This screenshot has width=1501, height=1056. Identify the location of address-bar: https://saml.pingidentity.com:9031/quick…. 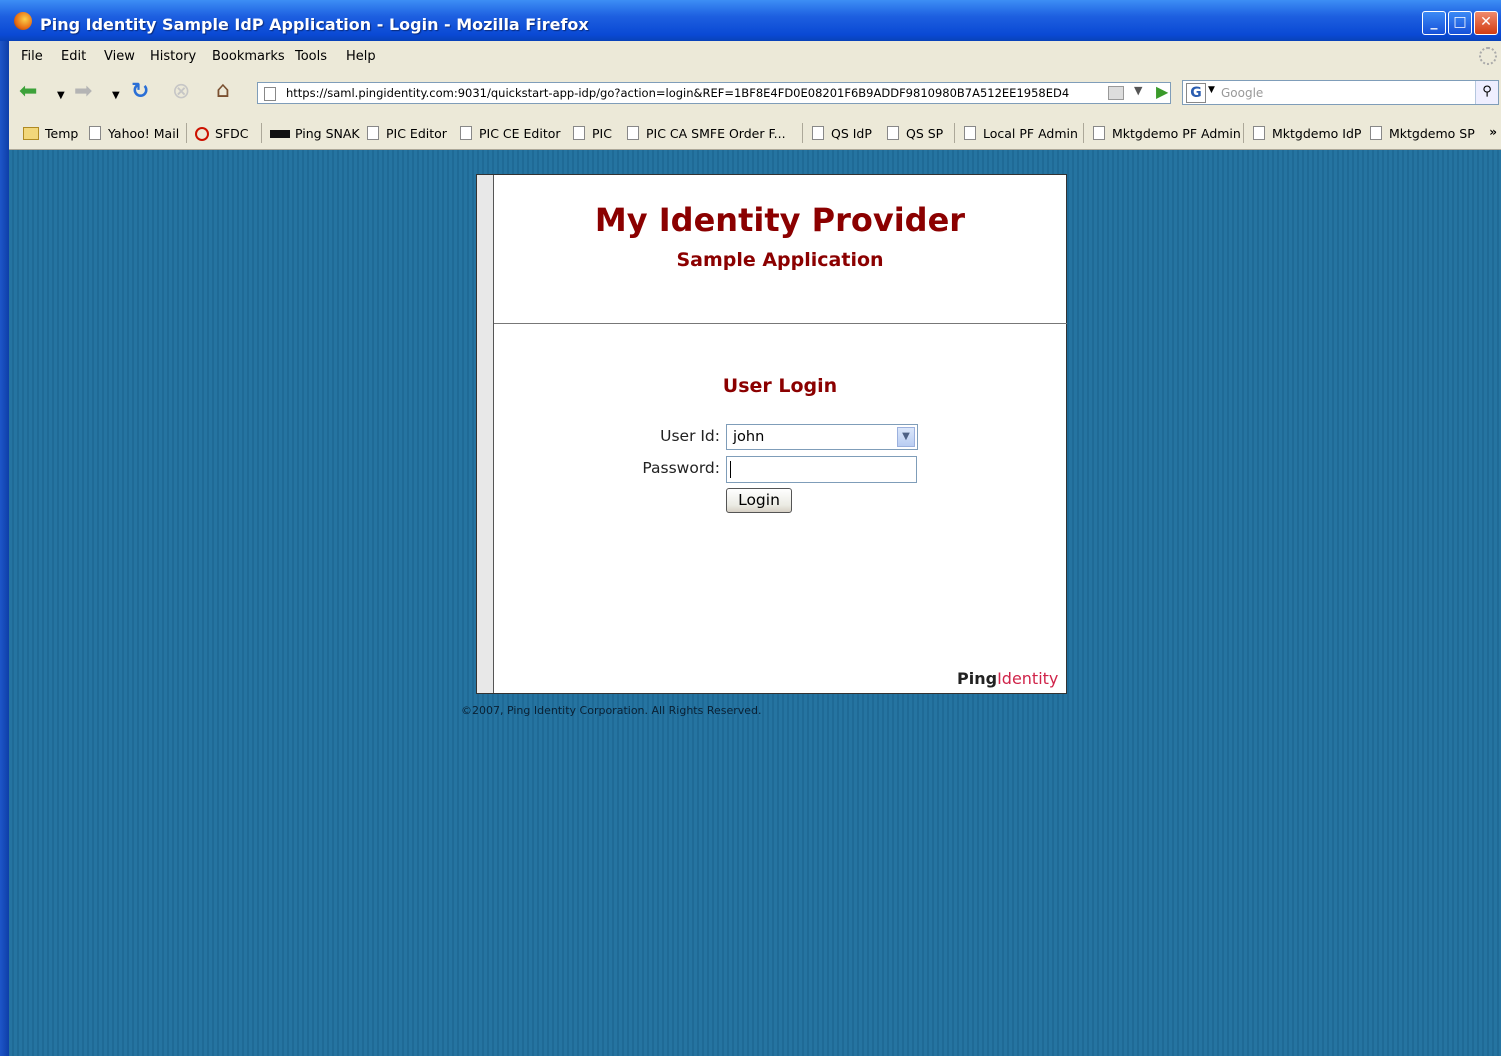
(714, 93).